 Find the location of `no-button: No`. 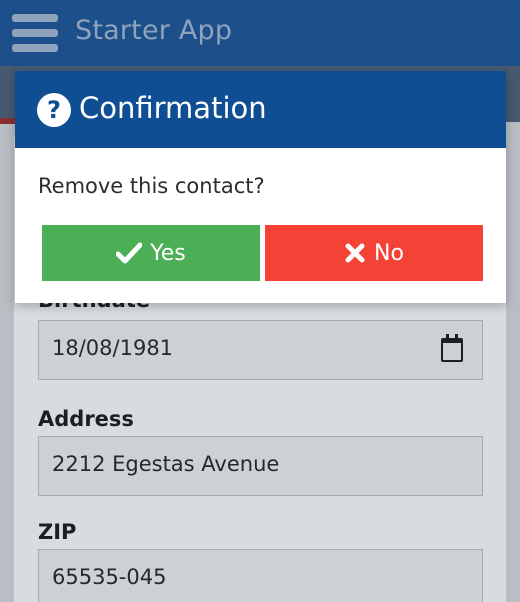

no-button: No is located at coordinates (374, 253).